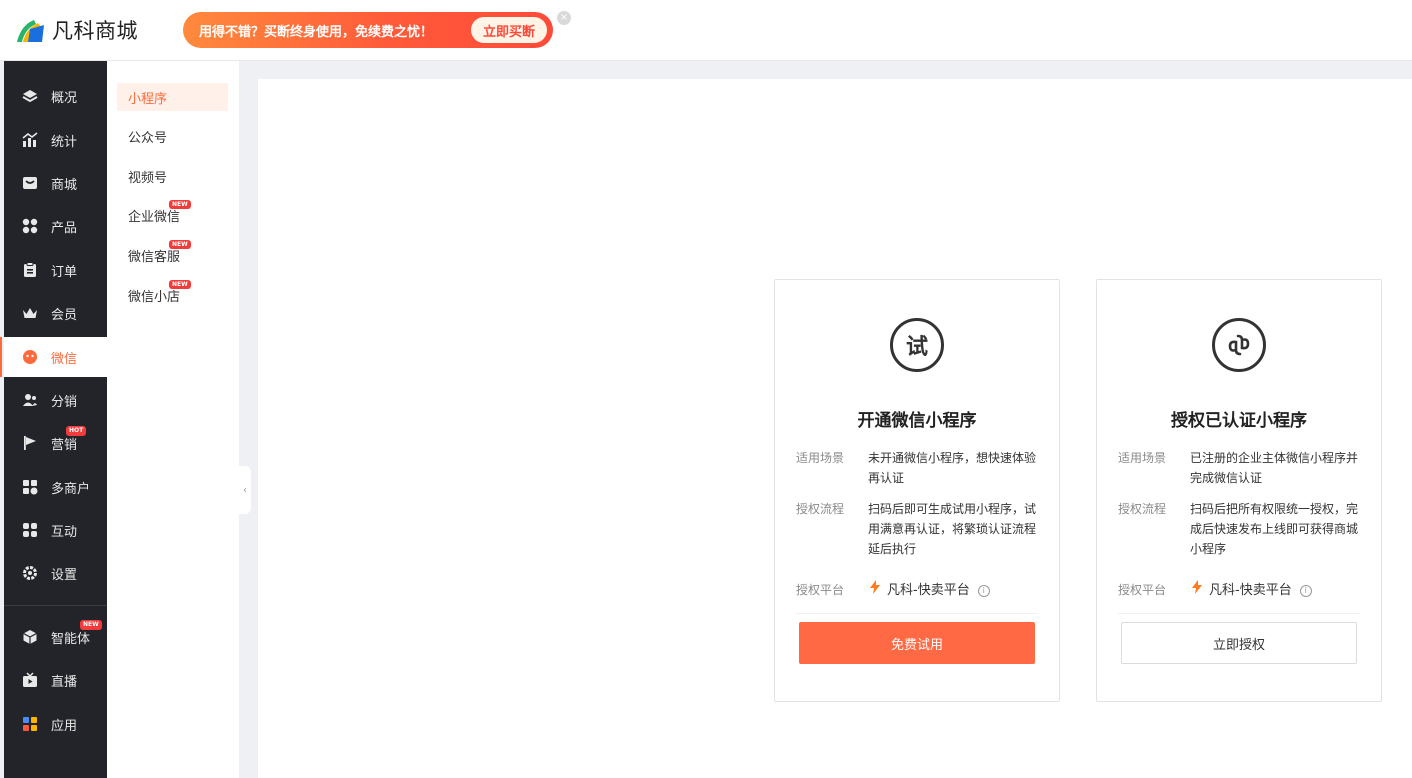  I want to click on sidebar-item-label: 互动, so click(64, 532).